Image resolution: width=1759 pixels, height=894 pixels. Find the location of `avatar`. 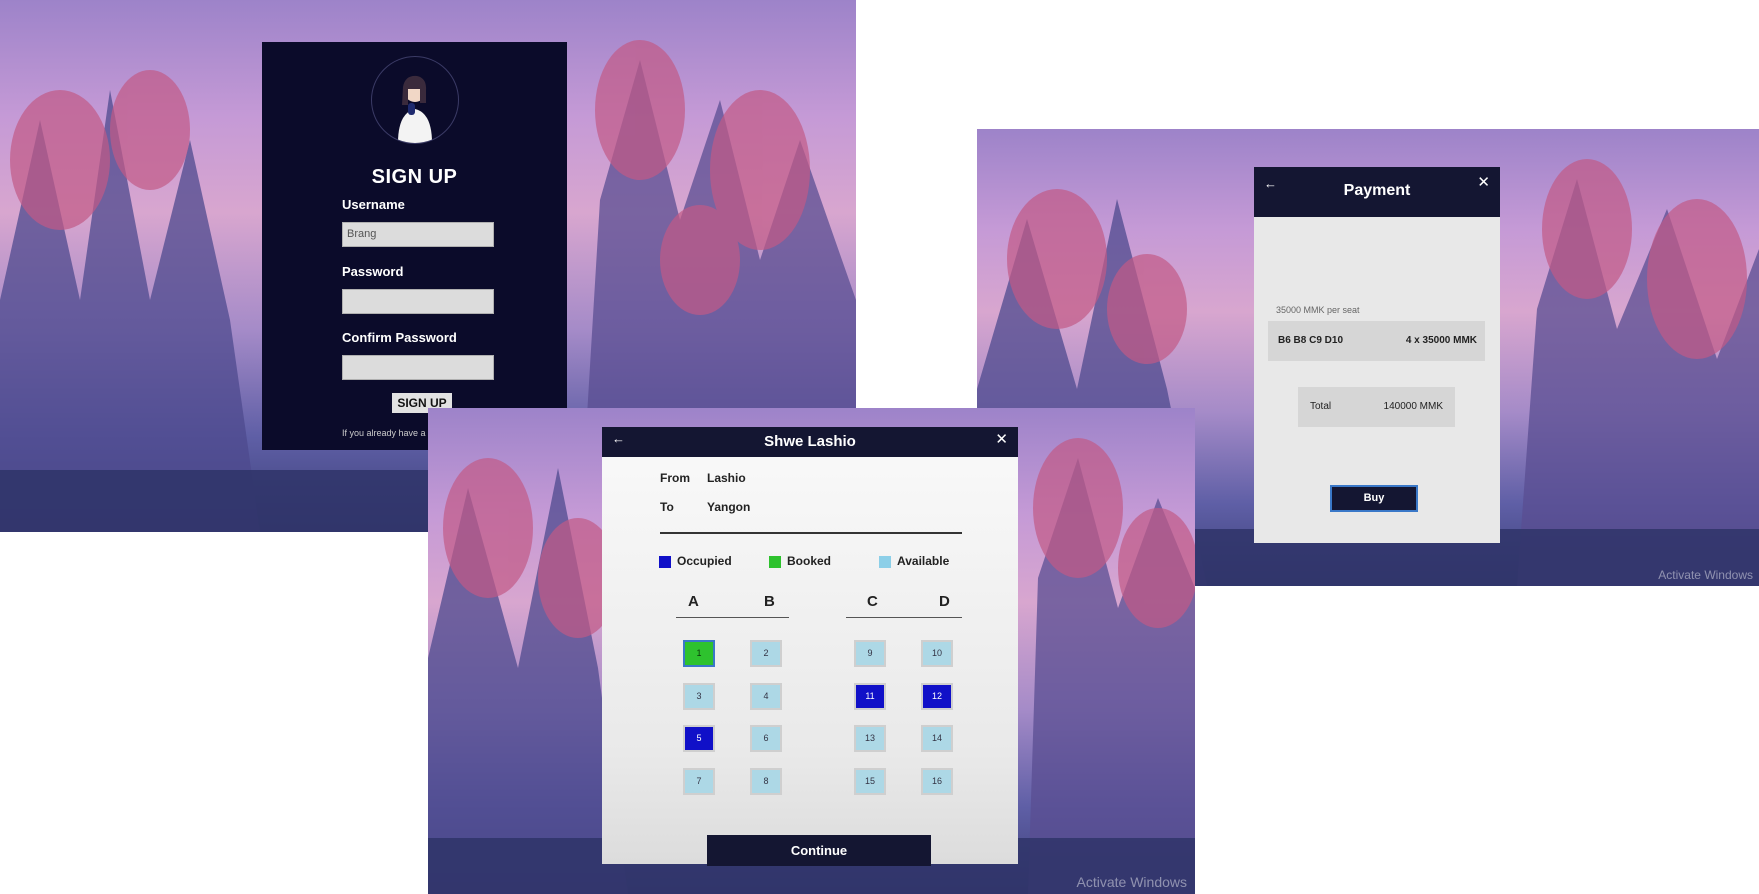

avatar is located at coordinates (415, 100).